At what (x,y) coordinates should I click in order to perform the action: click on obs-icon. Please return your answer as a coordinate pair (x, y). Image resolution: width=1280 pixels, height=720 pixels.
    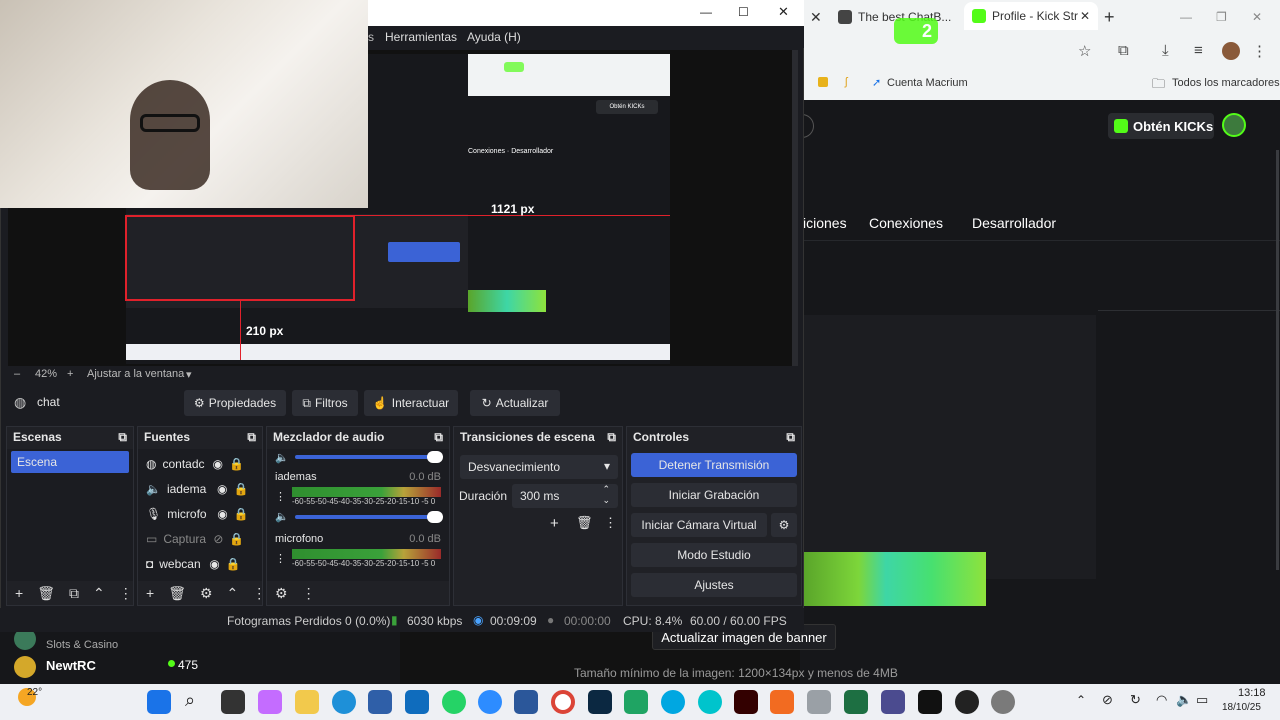
    Looking at the image, I should click on (967, 702).